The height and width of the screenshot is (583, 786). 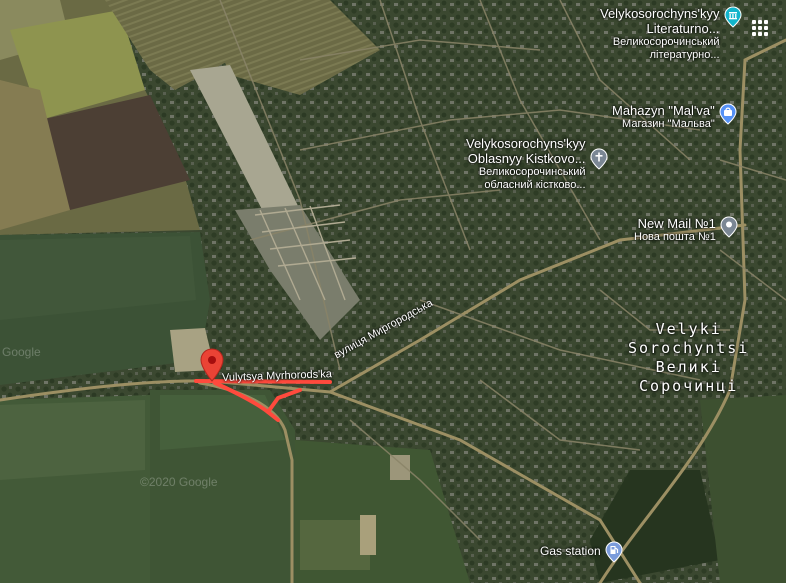 What do you see at coordinates (532, 172) in the screenshot?
I see `poi-church-name-ua-1: Великосорочинський` at bounding box center [532, 172].